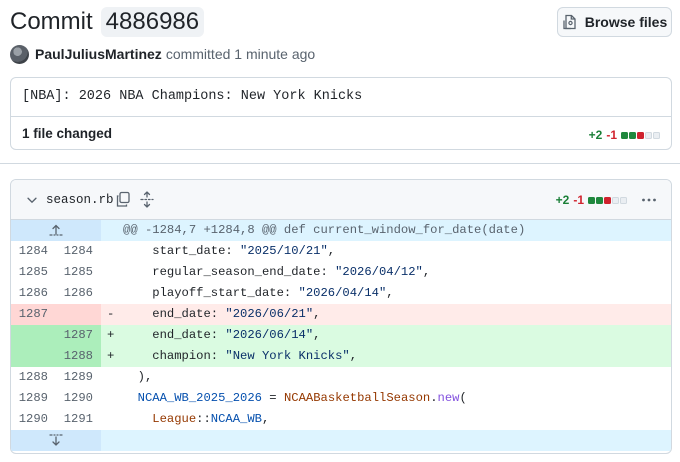  I want to click on deletions-count: -1, so click(611, 135).